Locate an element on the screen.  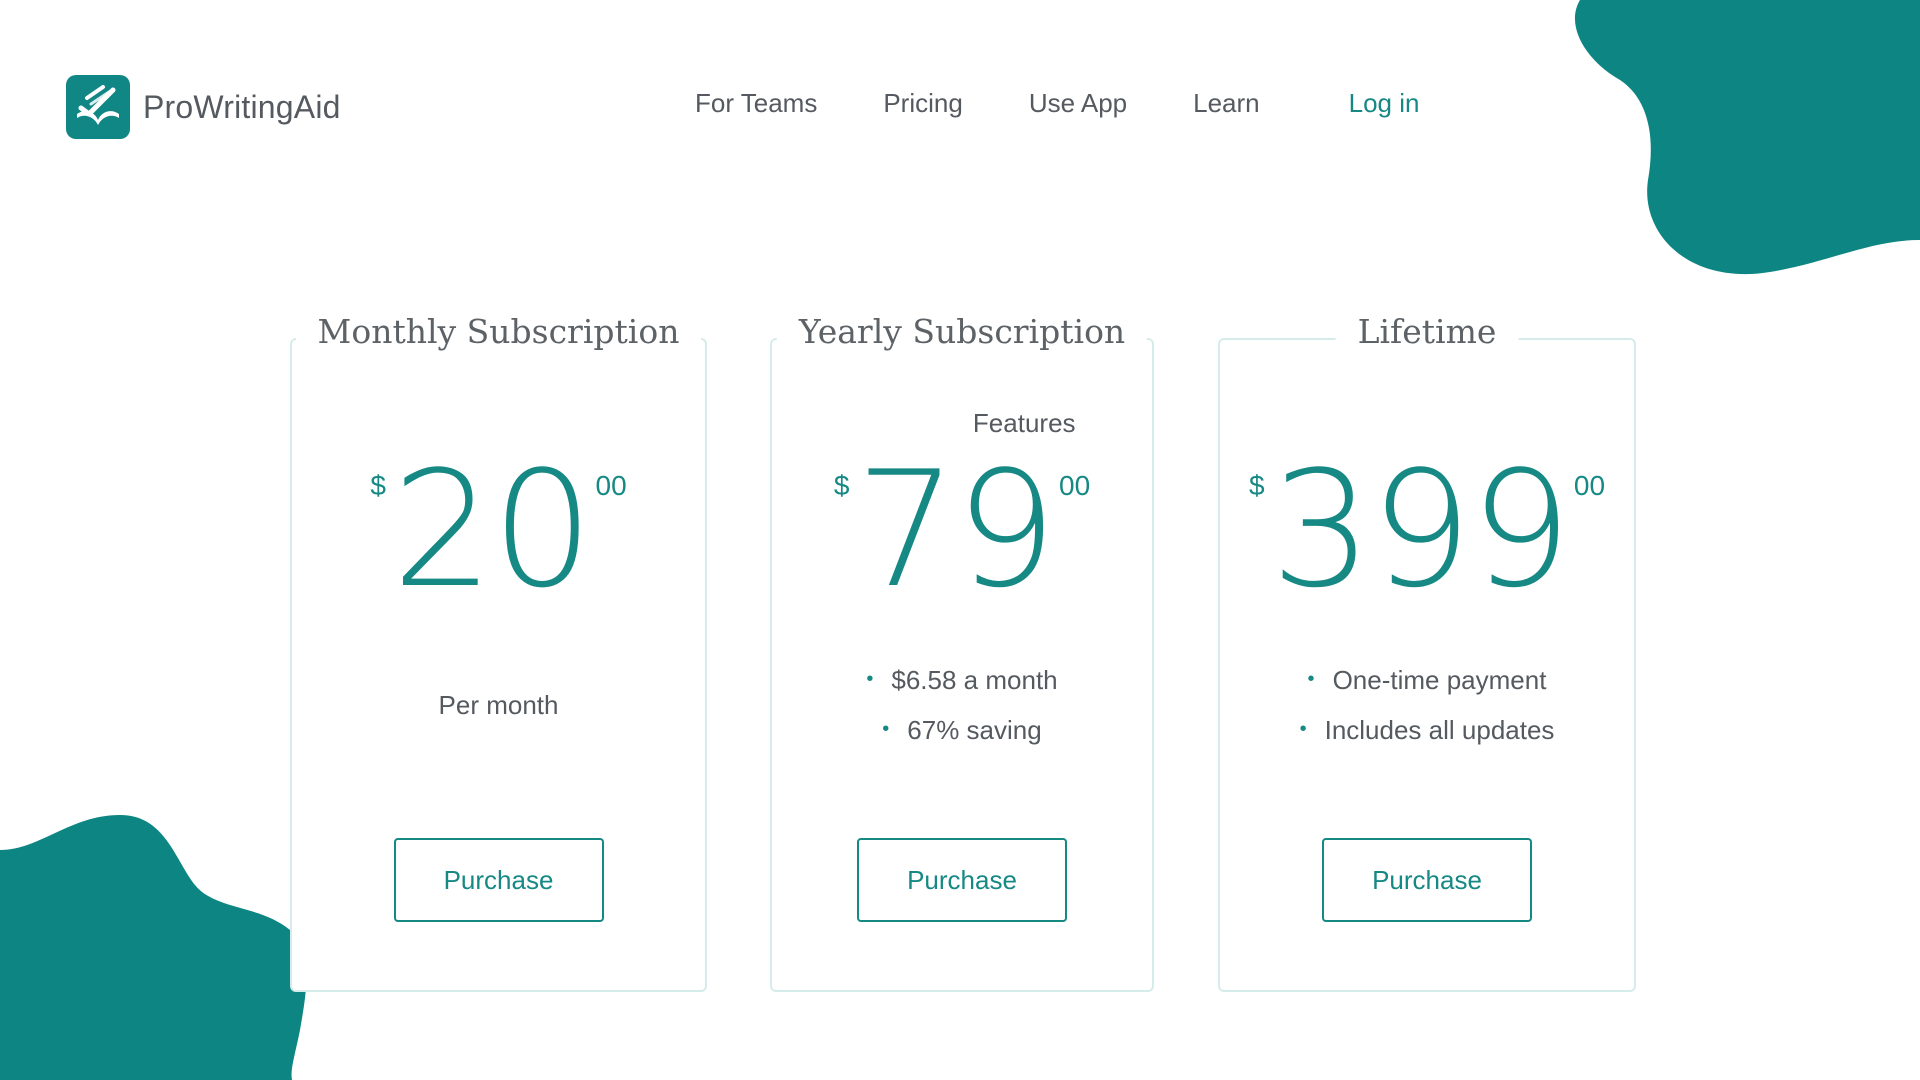
plan-price: $ 399 00 is located at coordinates (1427, 530).